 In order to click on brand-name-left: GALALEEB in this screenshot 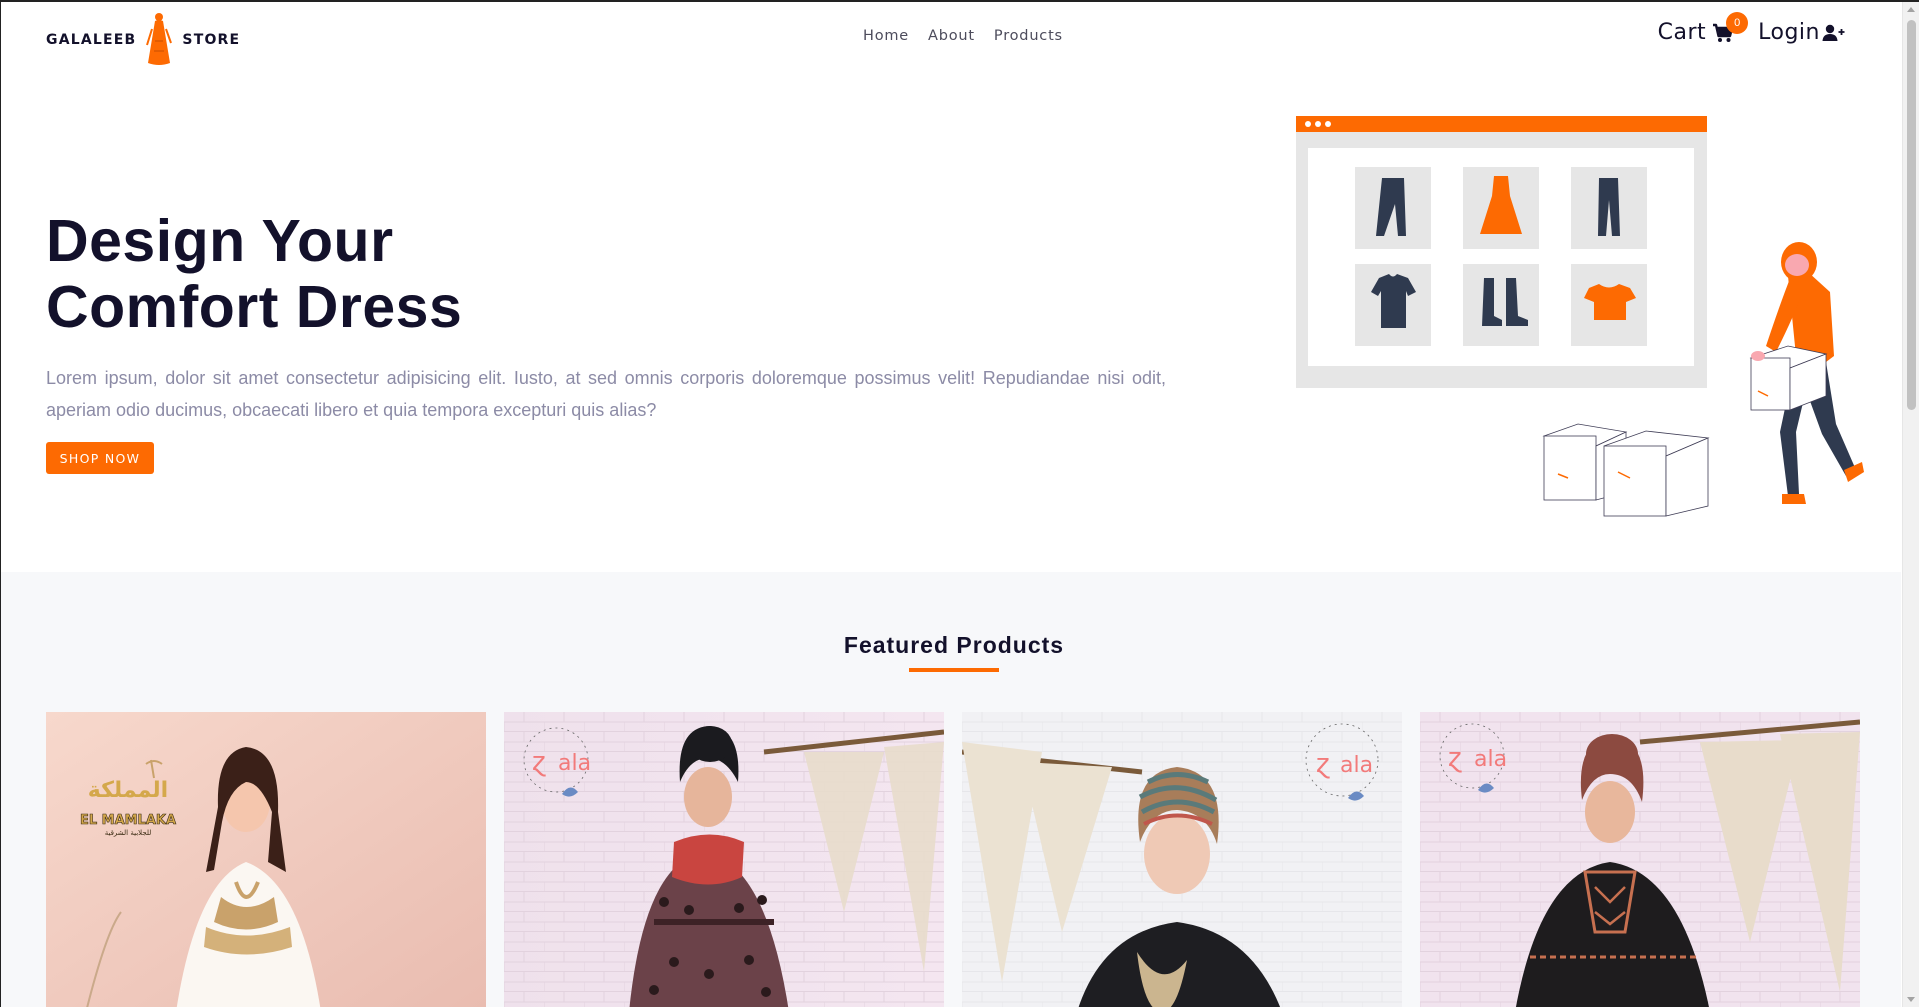, I will do `click(91, 40)`.